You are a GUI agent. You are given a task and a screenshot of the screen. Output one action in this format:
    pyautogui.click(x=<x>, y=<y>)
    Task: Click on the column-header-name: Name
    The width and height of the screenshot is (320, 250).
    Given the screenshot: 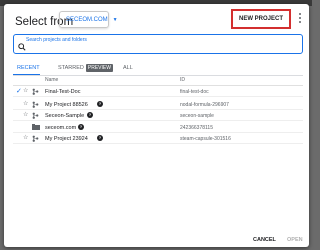 What is the action you would take?
    pyautogui.click(x=52, y=80)
    